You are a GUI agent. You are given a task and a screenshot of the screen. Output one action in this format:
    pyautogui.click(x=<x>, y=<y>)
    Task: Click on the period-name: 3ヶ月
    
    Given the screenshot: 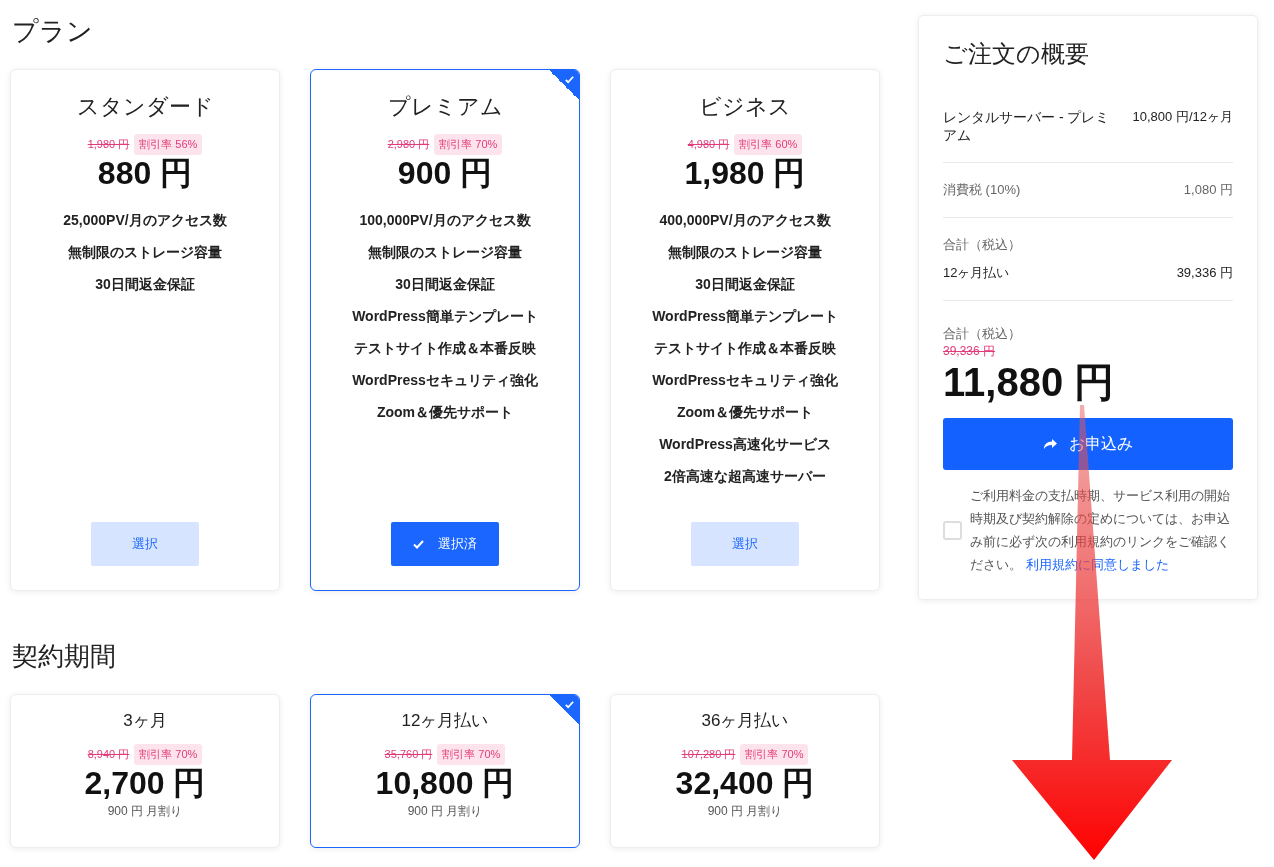 What is the action you would take?
    pyautogui.click(x=145, y=721)
    